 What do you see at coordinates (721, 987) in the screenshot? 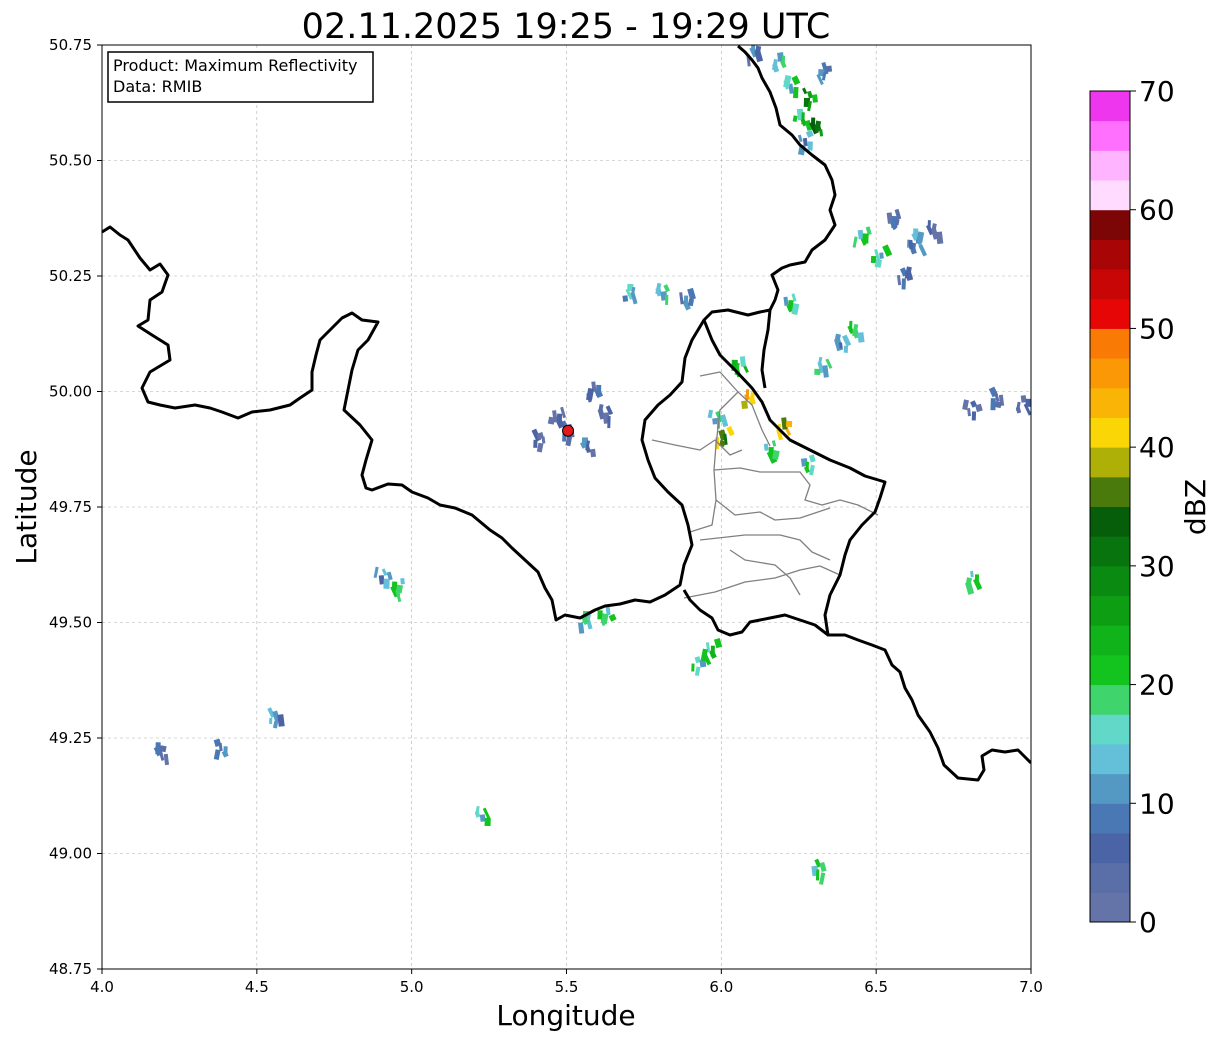
I see `x-tick-label: 6.0` at bounding box center [721, 987].